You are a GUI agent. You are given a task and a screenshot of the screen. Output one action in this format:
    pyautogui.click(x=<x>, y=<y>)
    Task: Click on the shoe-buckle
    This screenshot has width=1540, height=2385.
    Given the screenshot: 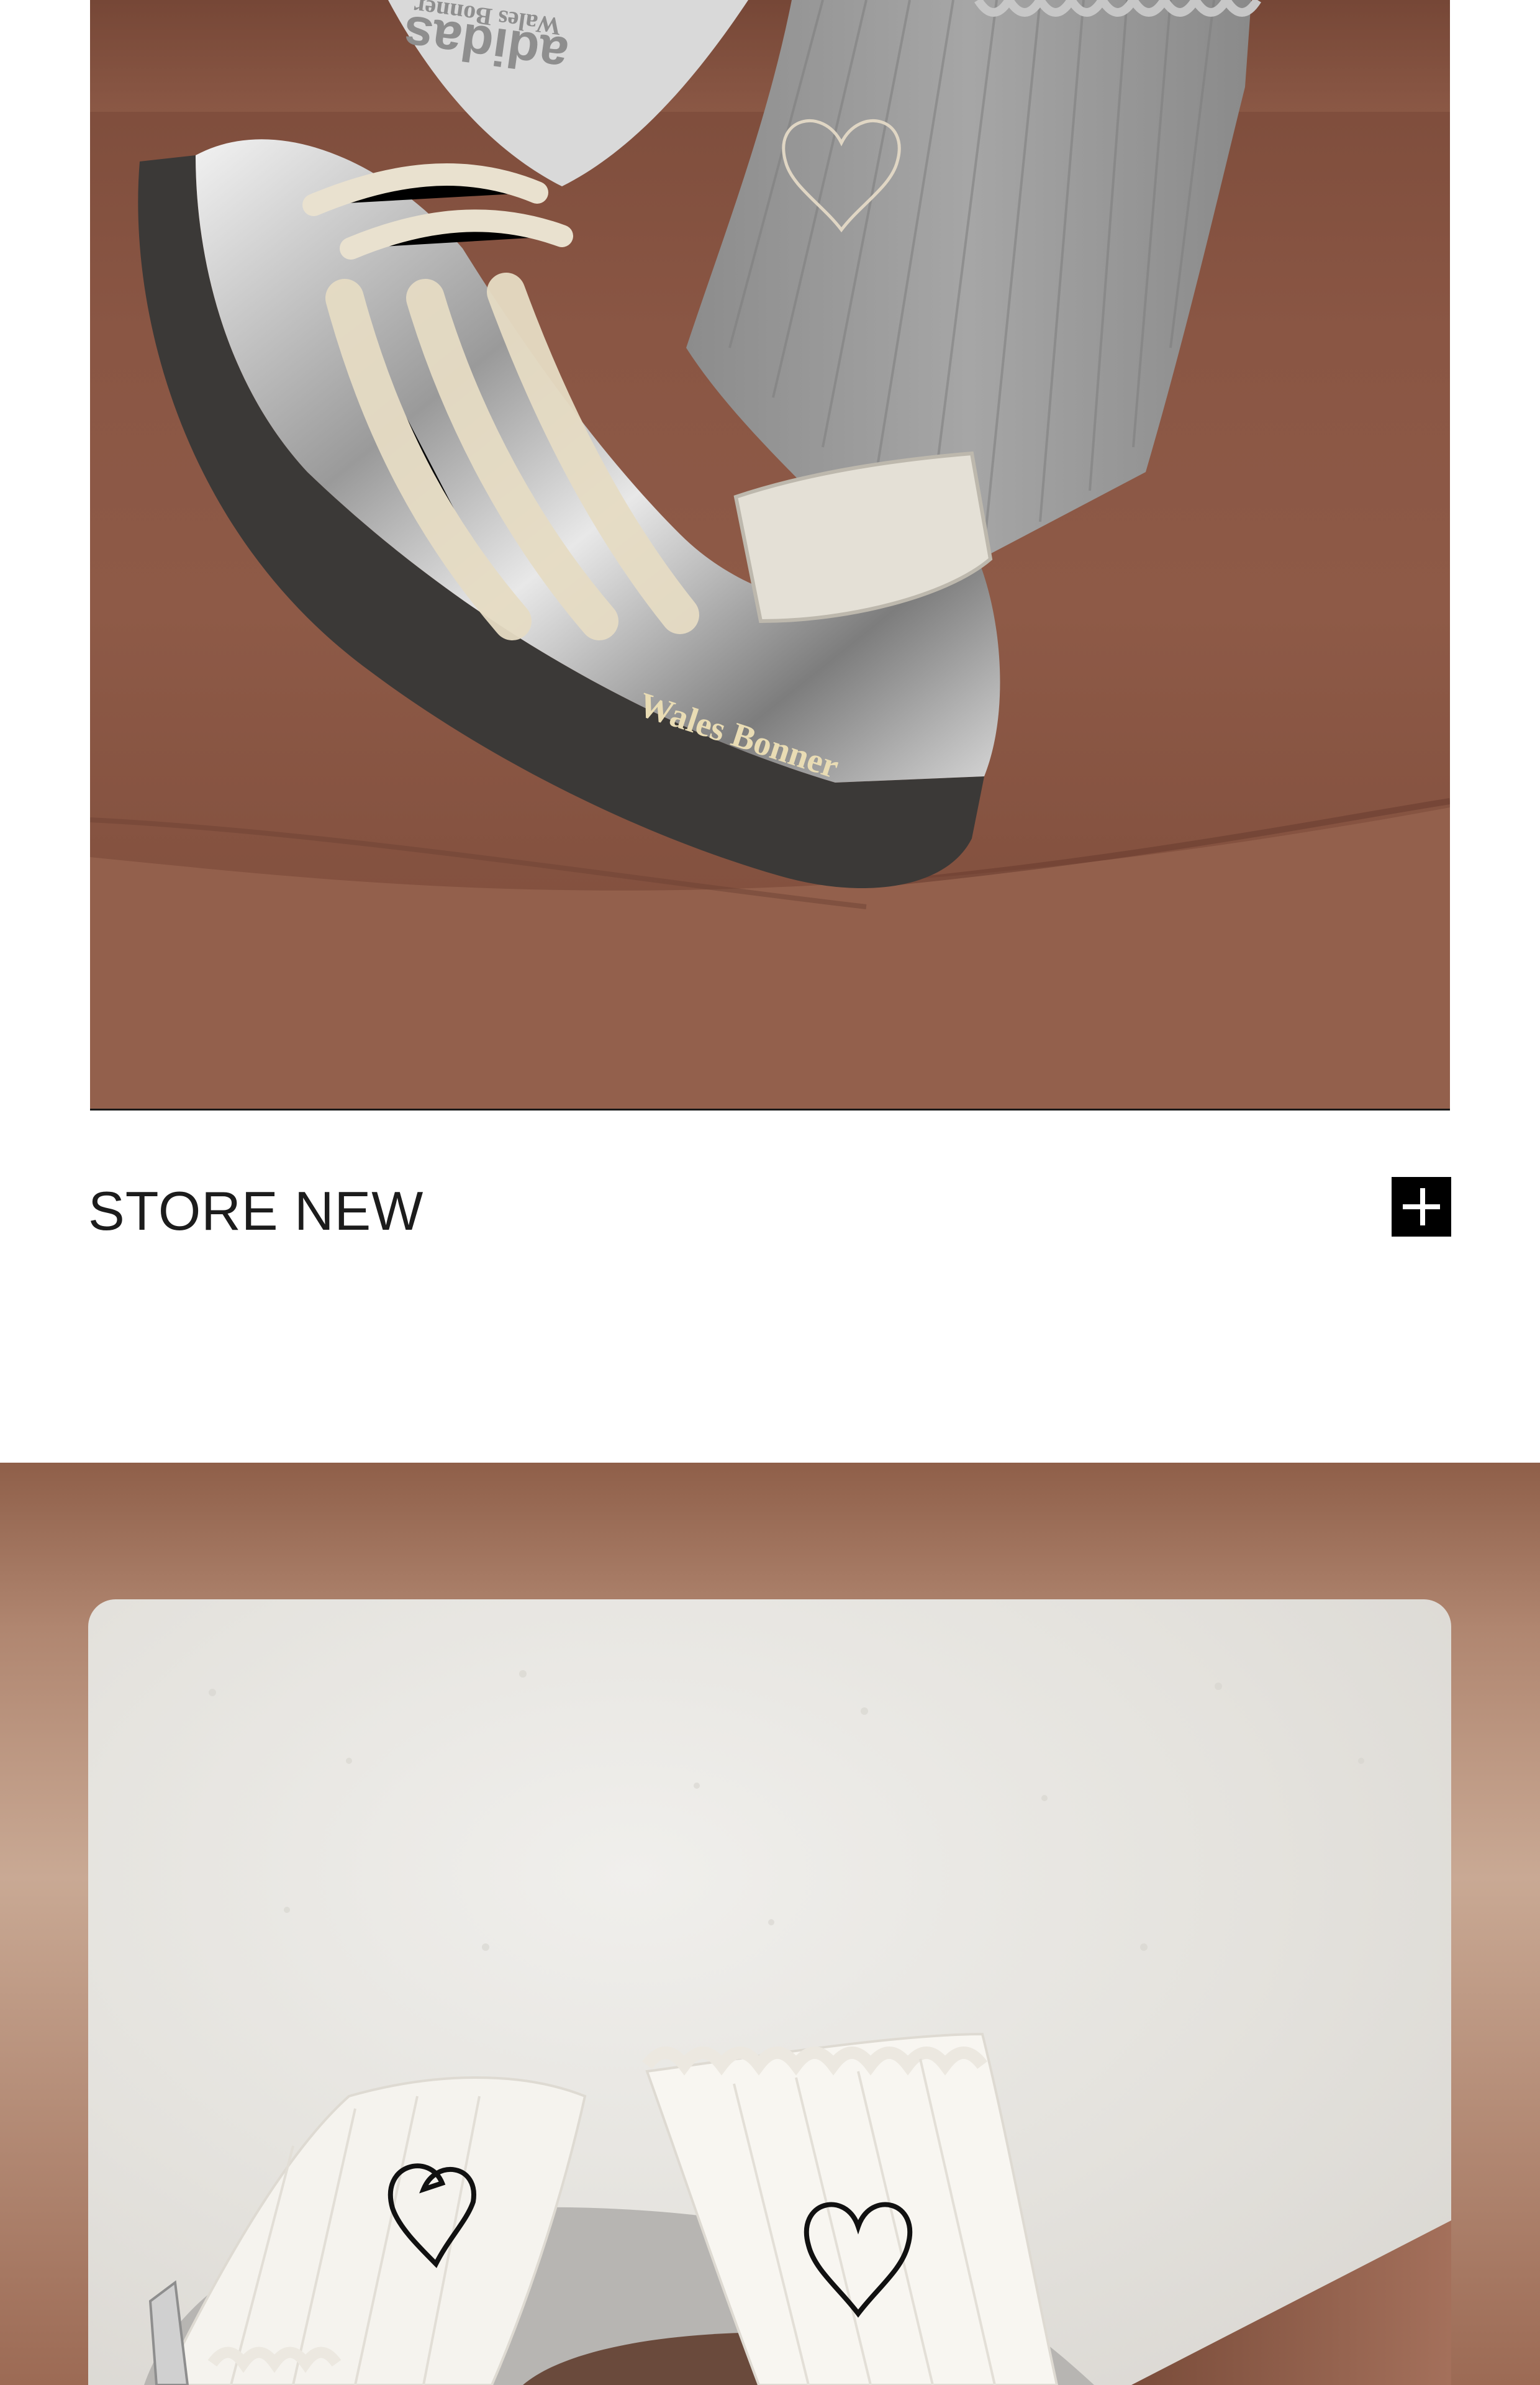 What is the action you would take?
    pyautogui.click(x=168, y=2332)
    